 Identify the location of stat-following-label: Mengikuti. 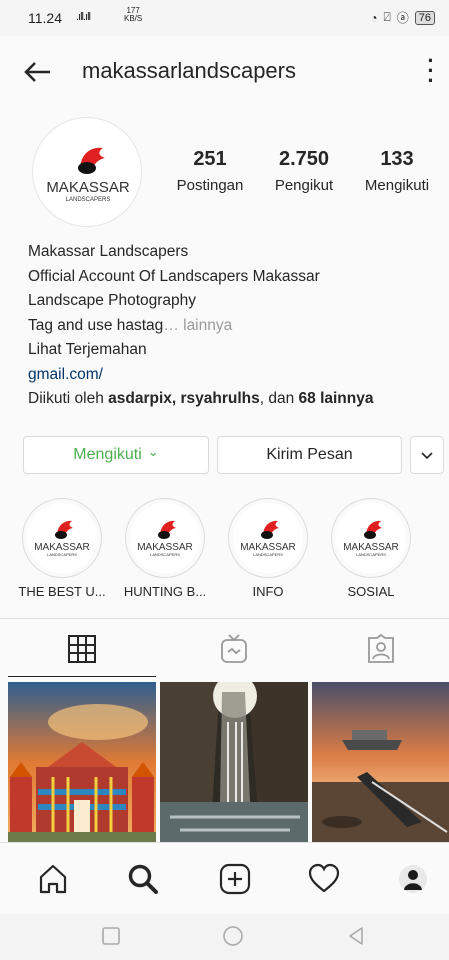
(397, 185).